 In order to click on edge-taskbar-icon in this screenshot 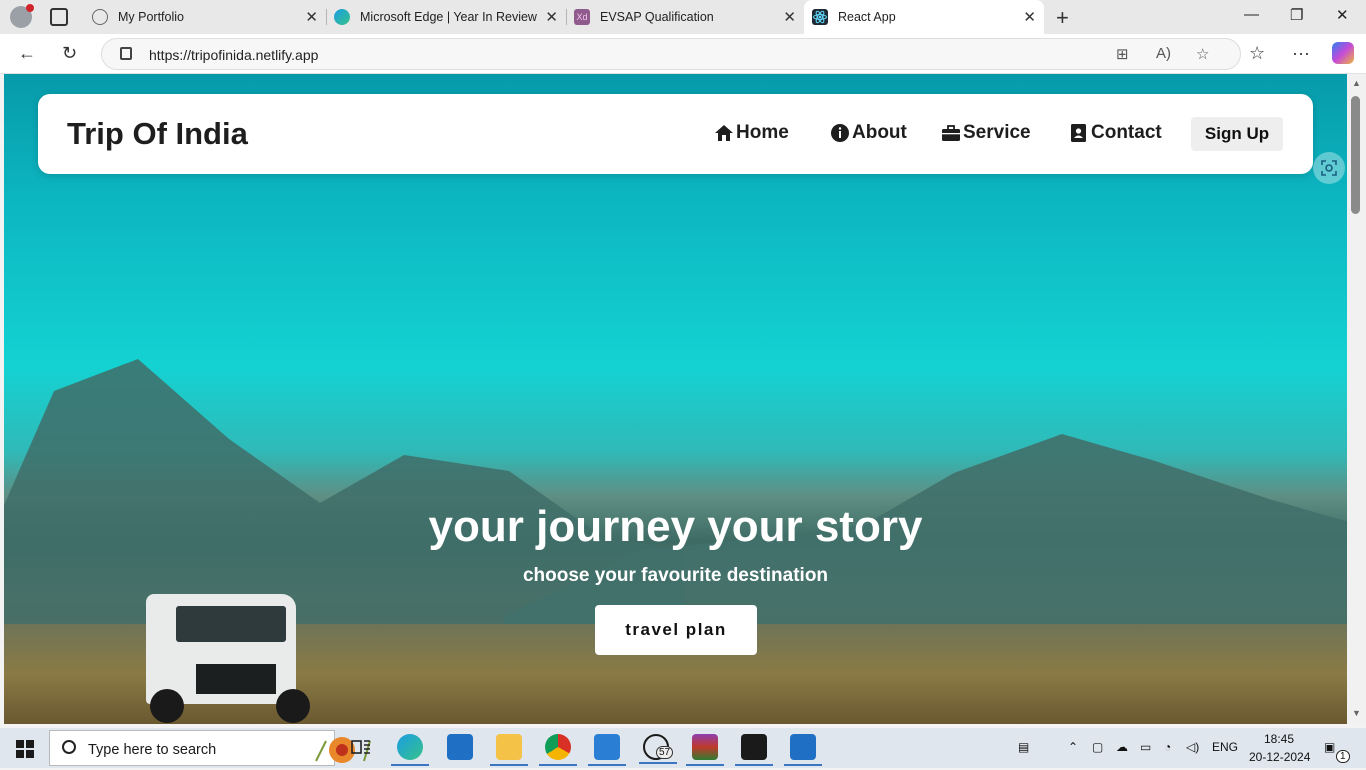, I will do `click(410, 750)`.